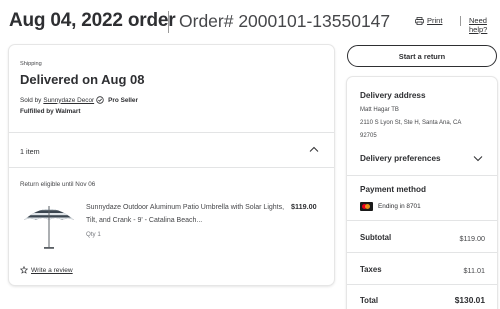 The width and height of the screenshot is (500, 309). What do you see at coordinates (478, 158) in the screenshot?
I see `chevron-down-icon` at bounding box center [478, 158].